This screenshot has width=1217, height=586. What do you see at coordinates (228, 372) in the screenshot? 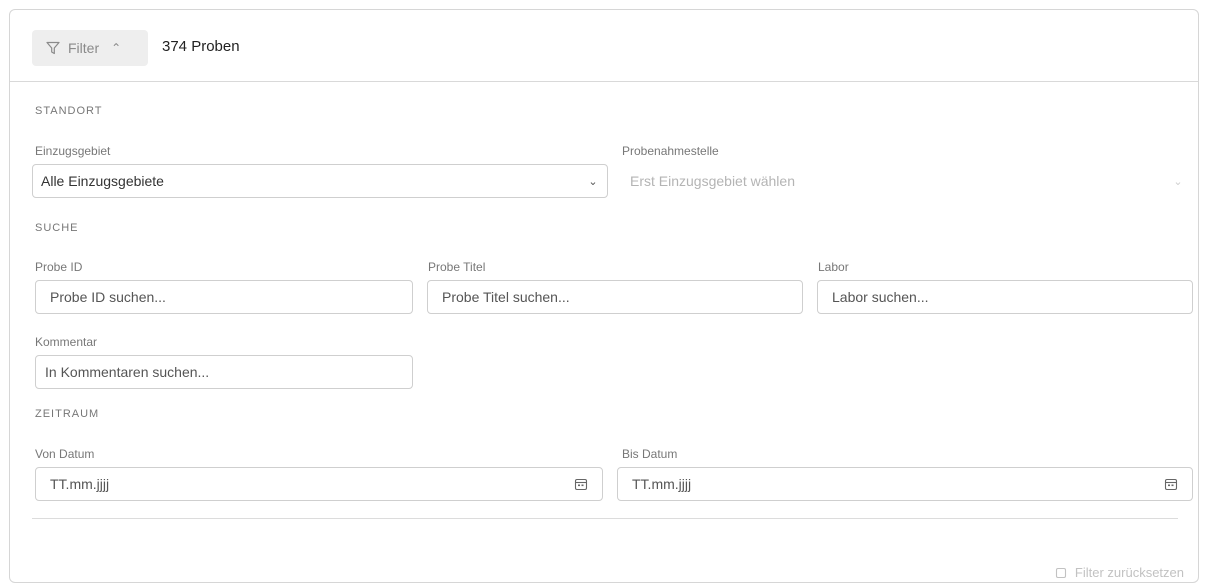
I see `kommentar-input` at bounding box center [228, 372].